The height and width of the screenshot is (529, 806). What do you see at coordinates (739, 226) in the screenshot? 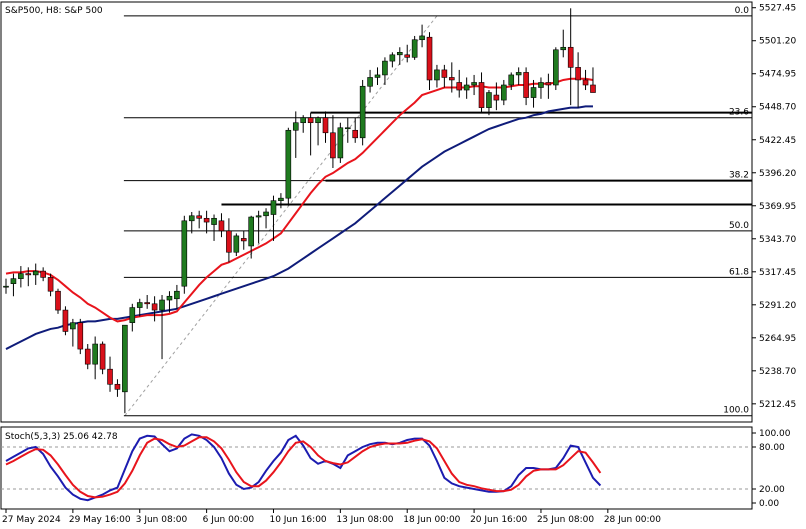
I see `fib-level-label: 50.0` at bounding box center [739, 226].